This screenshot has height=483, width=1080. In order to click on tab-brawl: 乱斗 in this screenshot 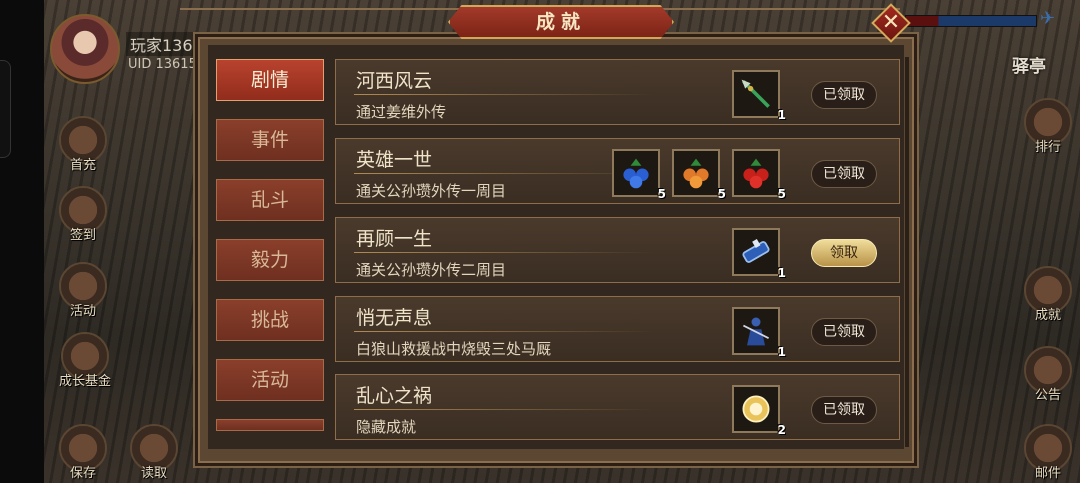, I will do `click(270, 200)`.